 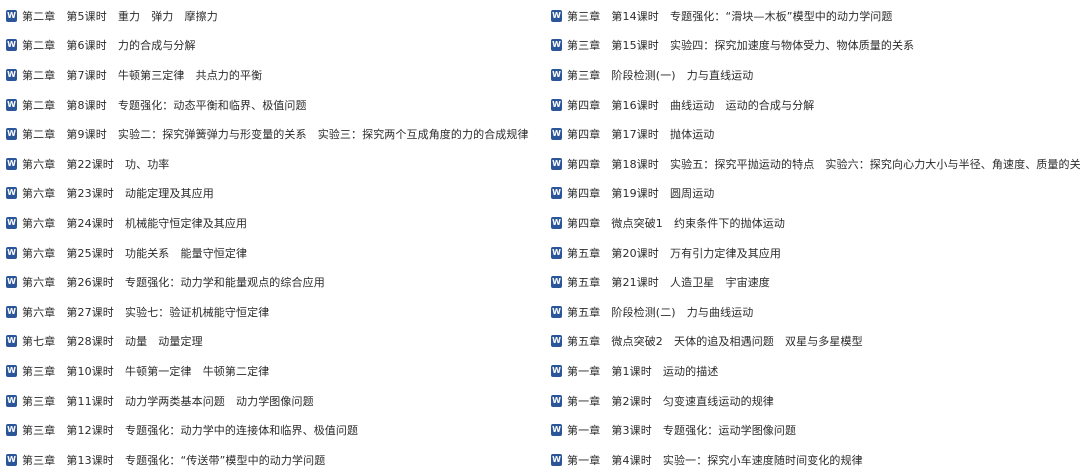 I want to click on file-name: 第六章 第23课时 动能定理及其应用, so click(x=118, y=194).